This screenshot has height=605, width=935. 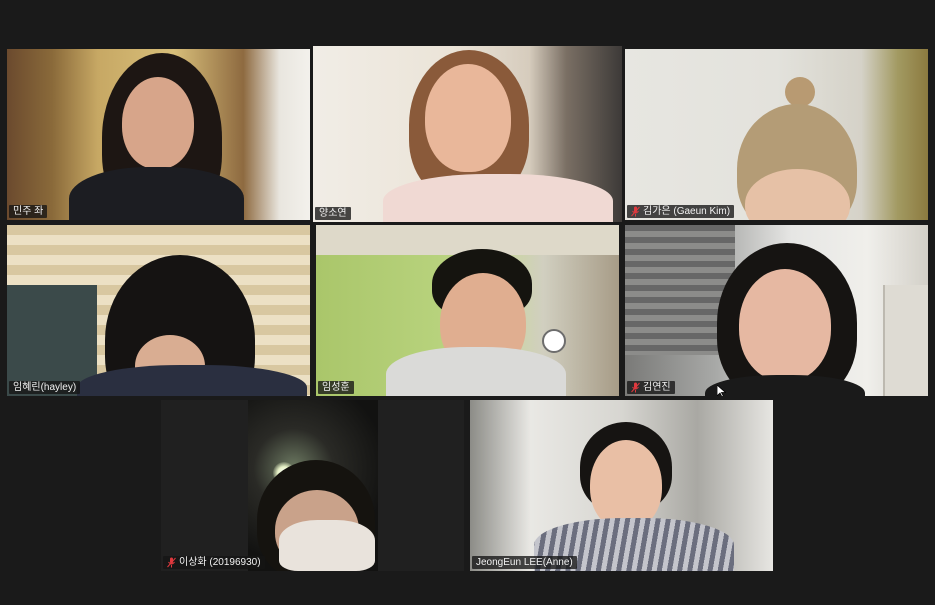 I want to click on participant-name: 김연진, so click(x=657, y=387).